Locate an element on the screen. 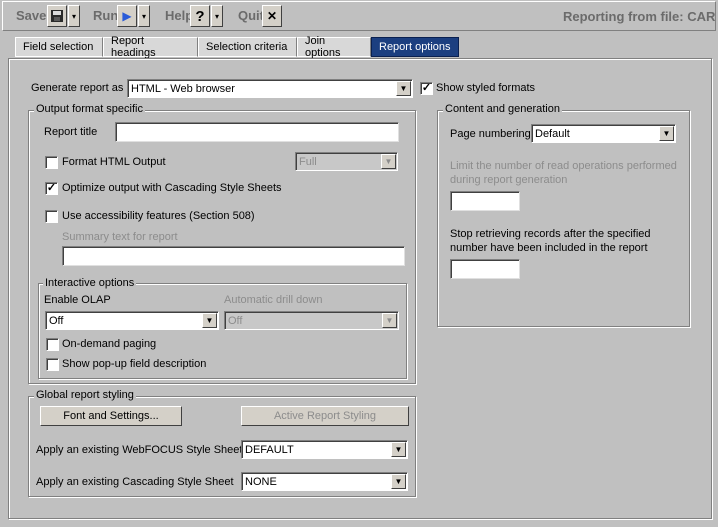 This screenshot has width=718, height=527. quit-button: ✕ is located at coordinates (272, 16).